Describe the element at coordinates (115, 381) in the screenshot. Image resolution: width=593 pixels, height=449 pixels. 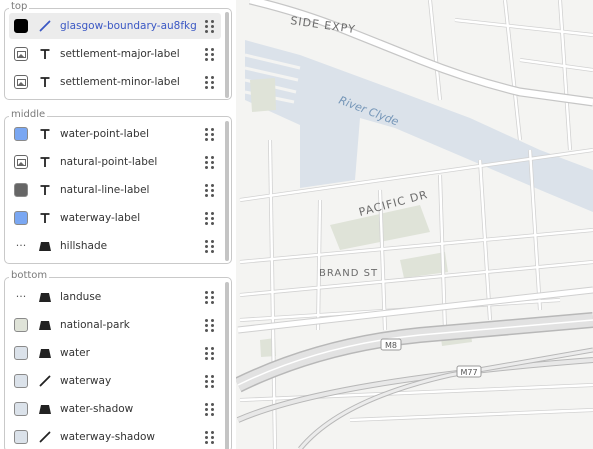
I see `layer-row: waterway` at that location.